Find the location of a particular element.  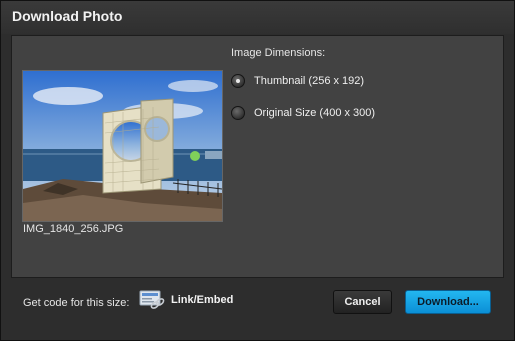

option-original-size-label: Original Size (400 x 300) is located at coordinates (315, 113).